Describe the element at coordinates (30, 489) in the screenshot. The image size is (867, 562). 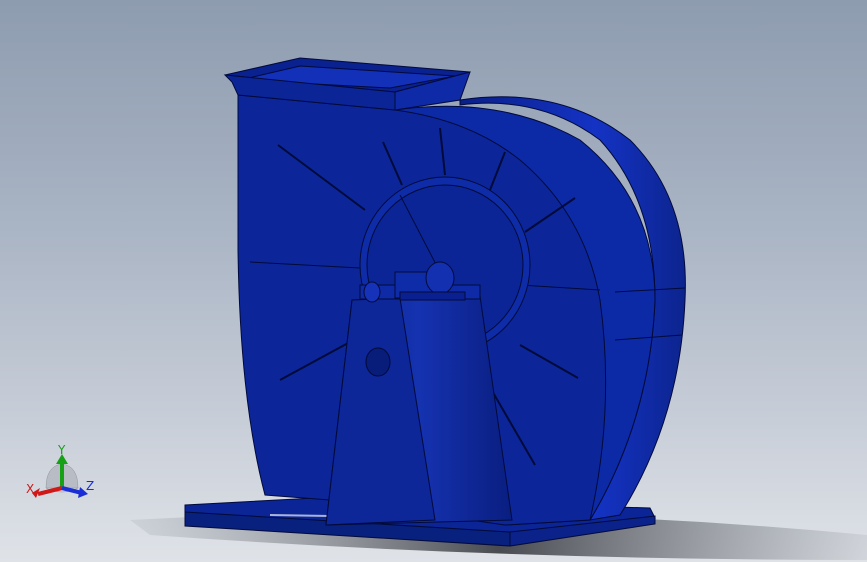
I see `x-axis-label: X` at that location.